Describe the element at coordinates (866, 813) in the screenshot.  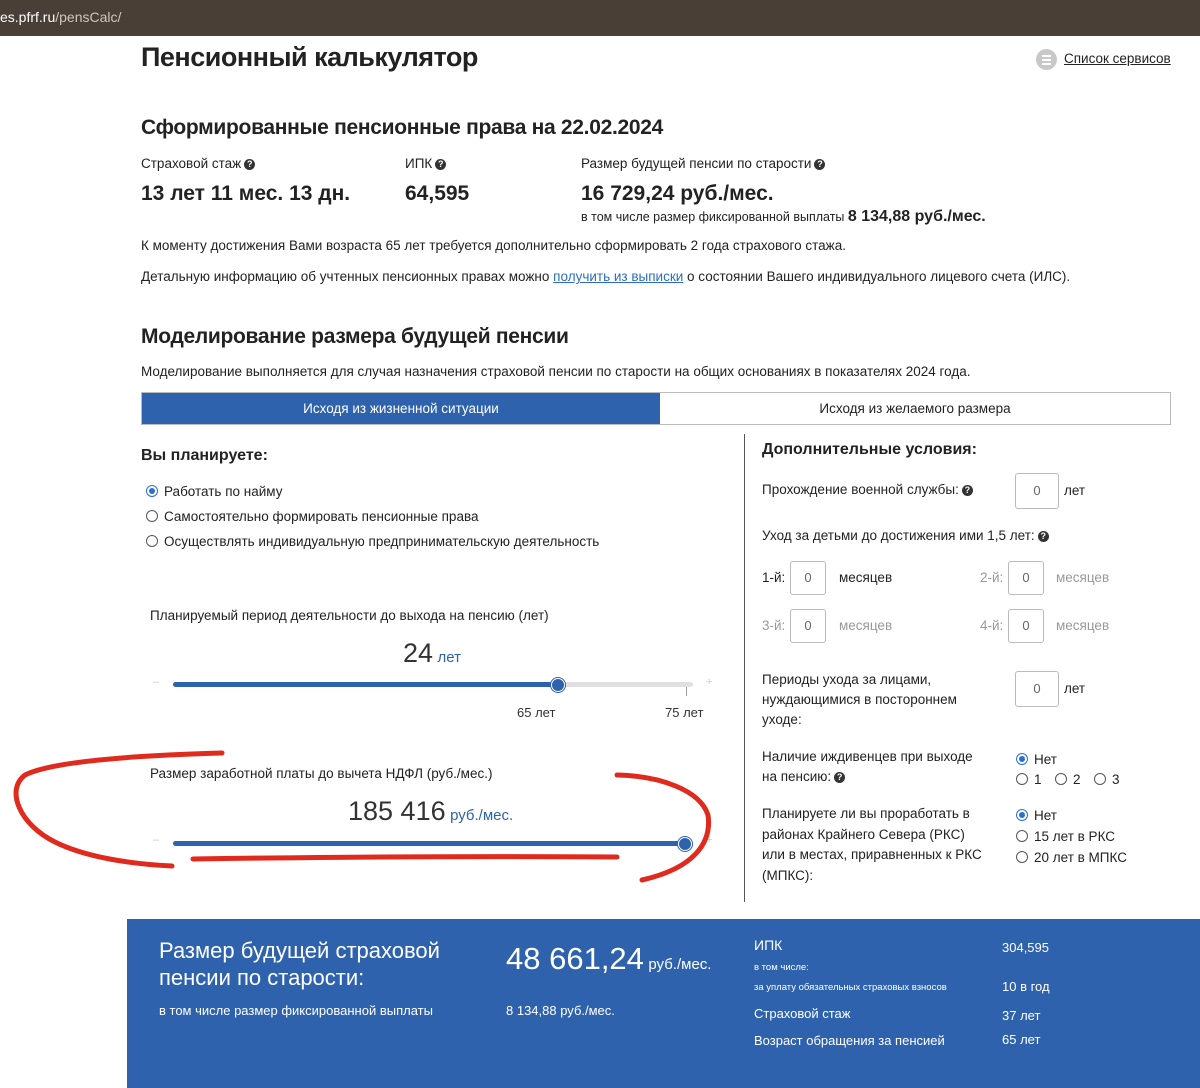
I see `north-label-line: Планируете ли вы проработать в` at that location.